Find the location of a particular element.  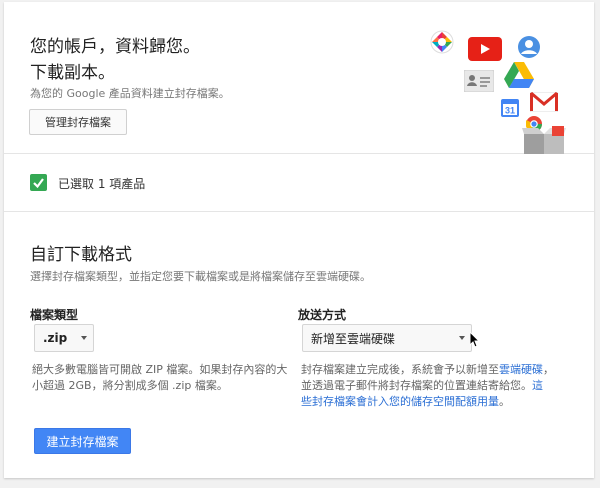

quota-link-start: 這 is located at coordinates (537, 385).